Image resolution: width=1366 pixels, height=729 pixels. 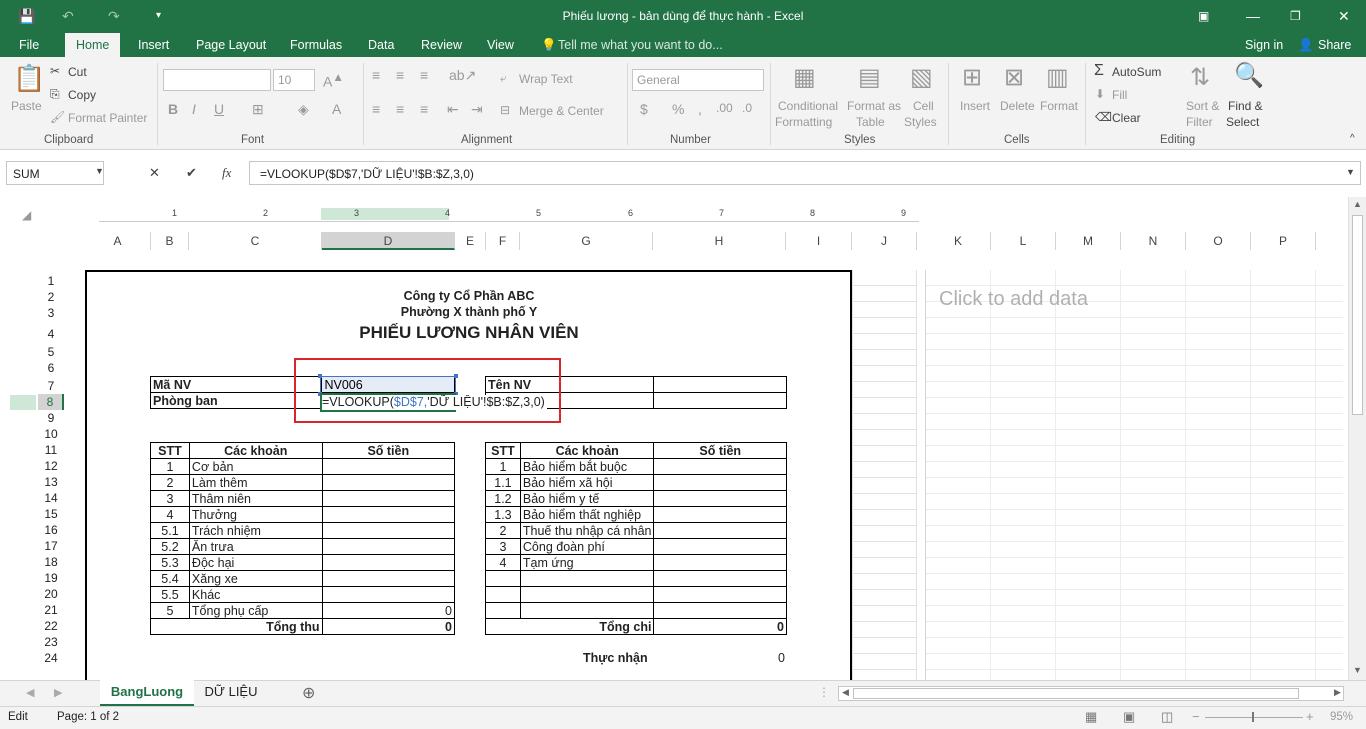 What do you see at coordinates (303, 594) in the screenshot?
I see `table-row: 5.5 Khác` at bounding box center [303, 594].